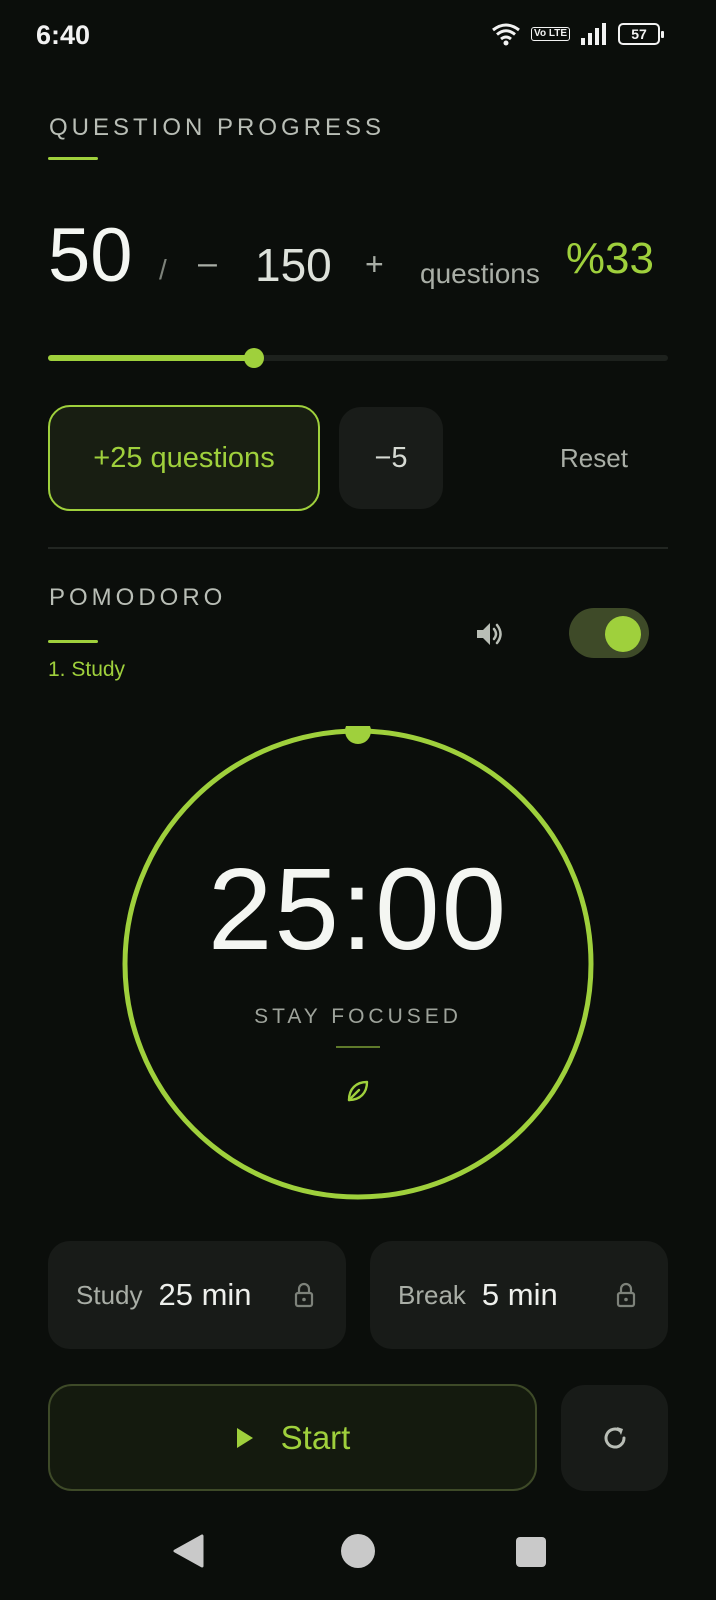 This screenshot has height=1600, width=716. Describe the element at coordinates (151, 358) in the screenshot. I see `progress-slider-fill` at that location.